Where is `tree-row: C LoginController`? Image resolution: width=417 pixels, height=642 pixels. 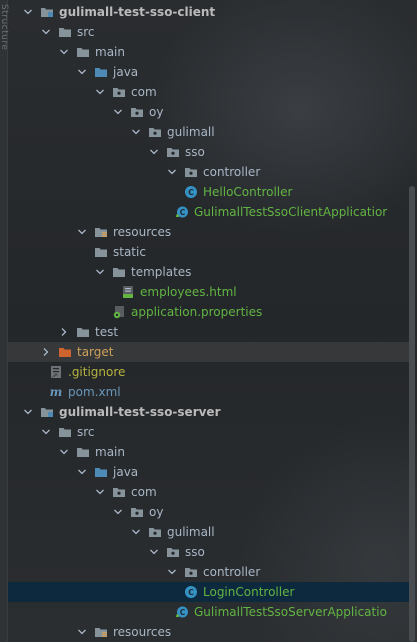
tree-row: C LoginController is located at coordinates (208, 592).